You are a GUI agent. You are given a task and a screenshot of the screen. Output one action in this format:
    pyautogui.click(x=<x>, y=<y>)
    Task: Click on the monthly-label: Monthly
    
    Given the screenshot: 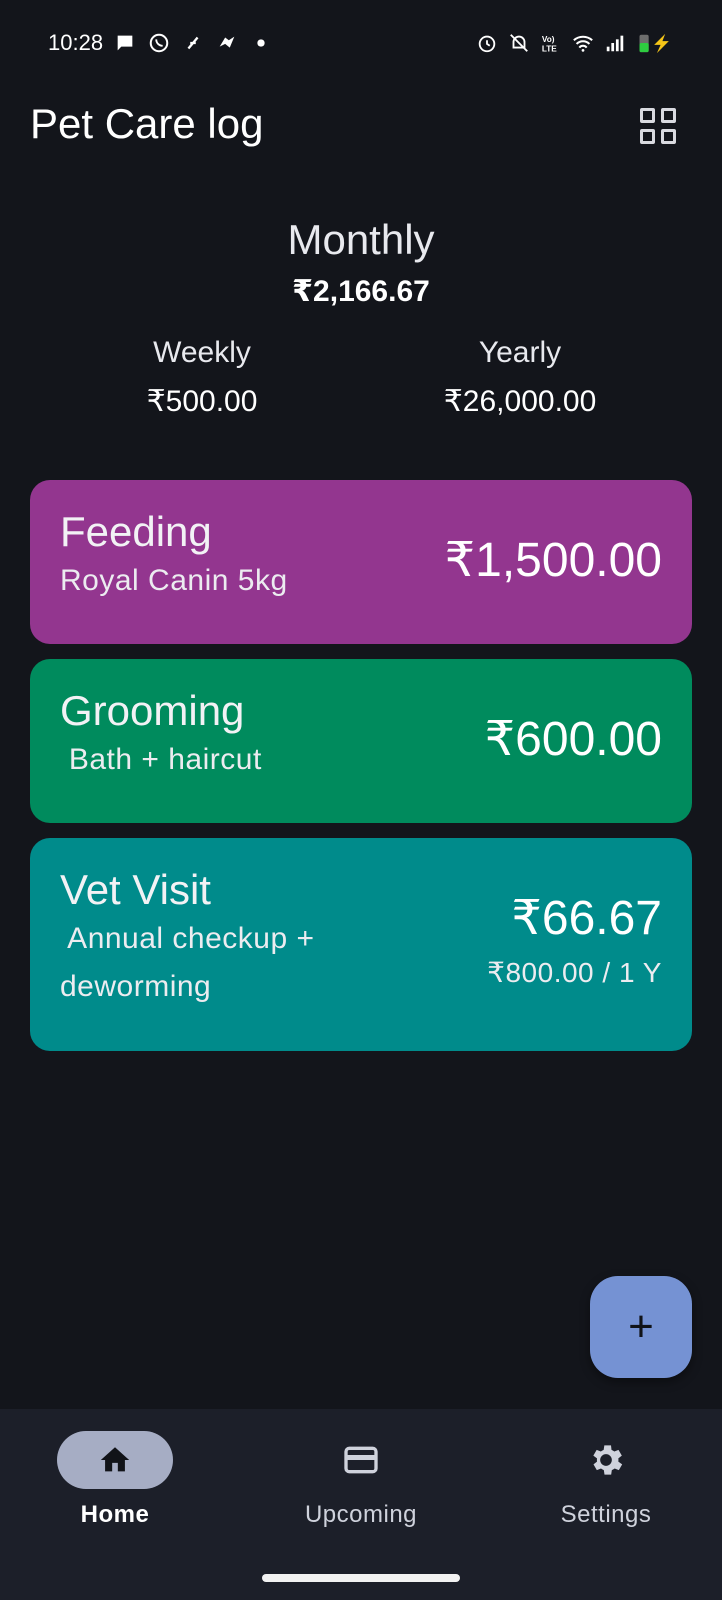 What is the action you would take?
    pyautogui.click(x=361, y=239)
    